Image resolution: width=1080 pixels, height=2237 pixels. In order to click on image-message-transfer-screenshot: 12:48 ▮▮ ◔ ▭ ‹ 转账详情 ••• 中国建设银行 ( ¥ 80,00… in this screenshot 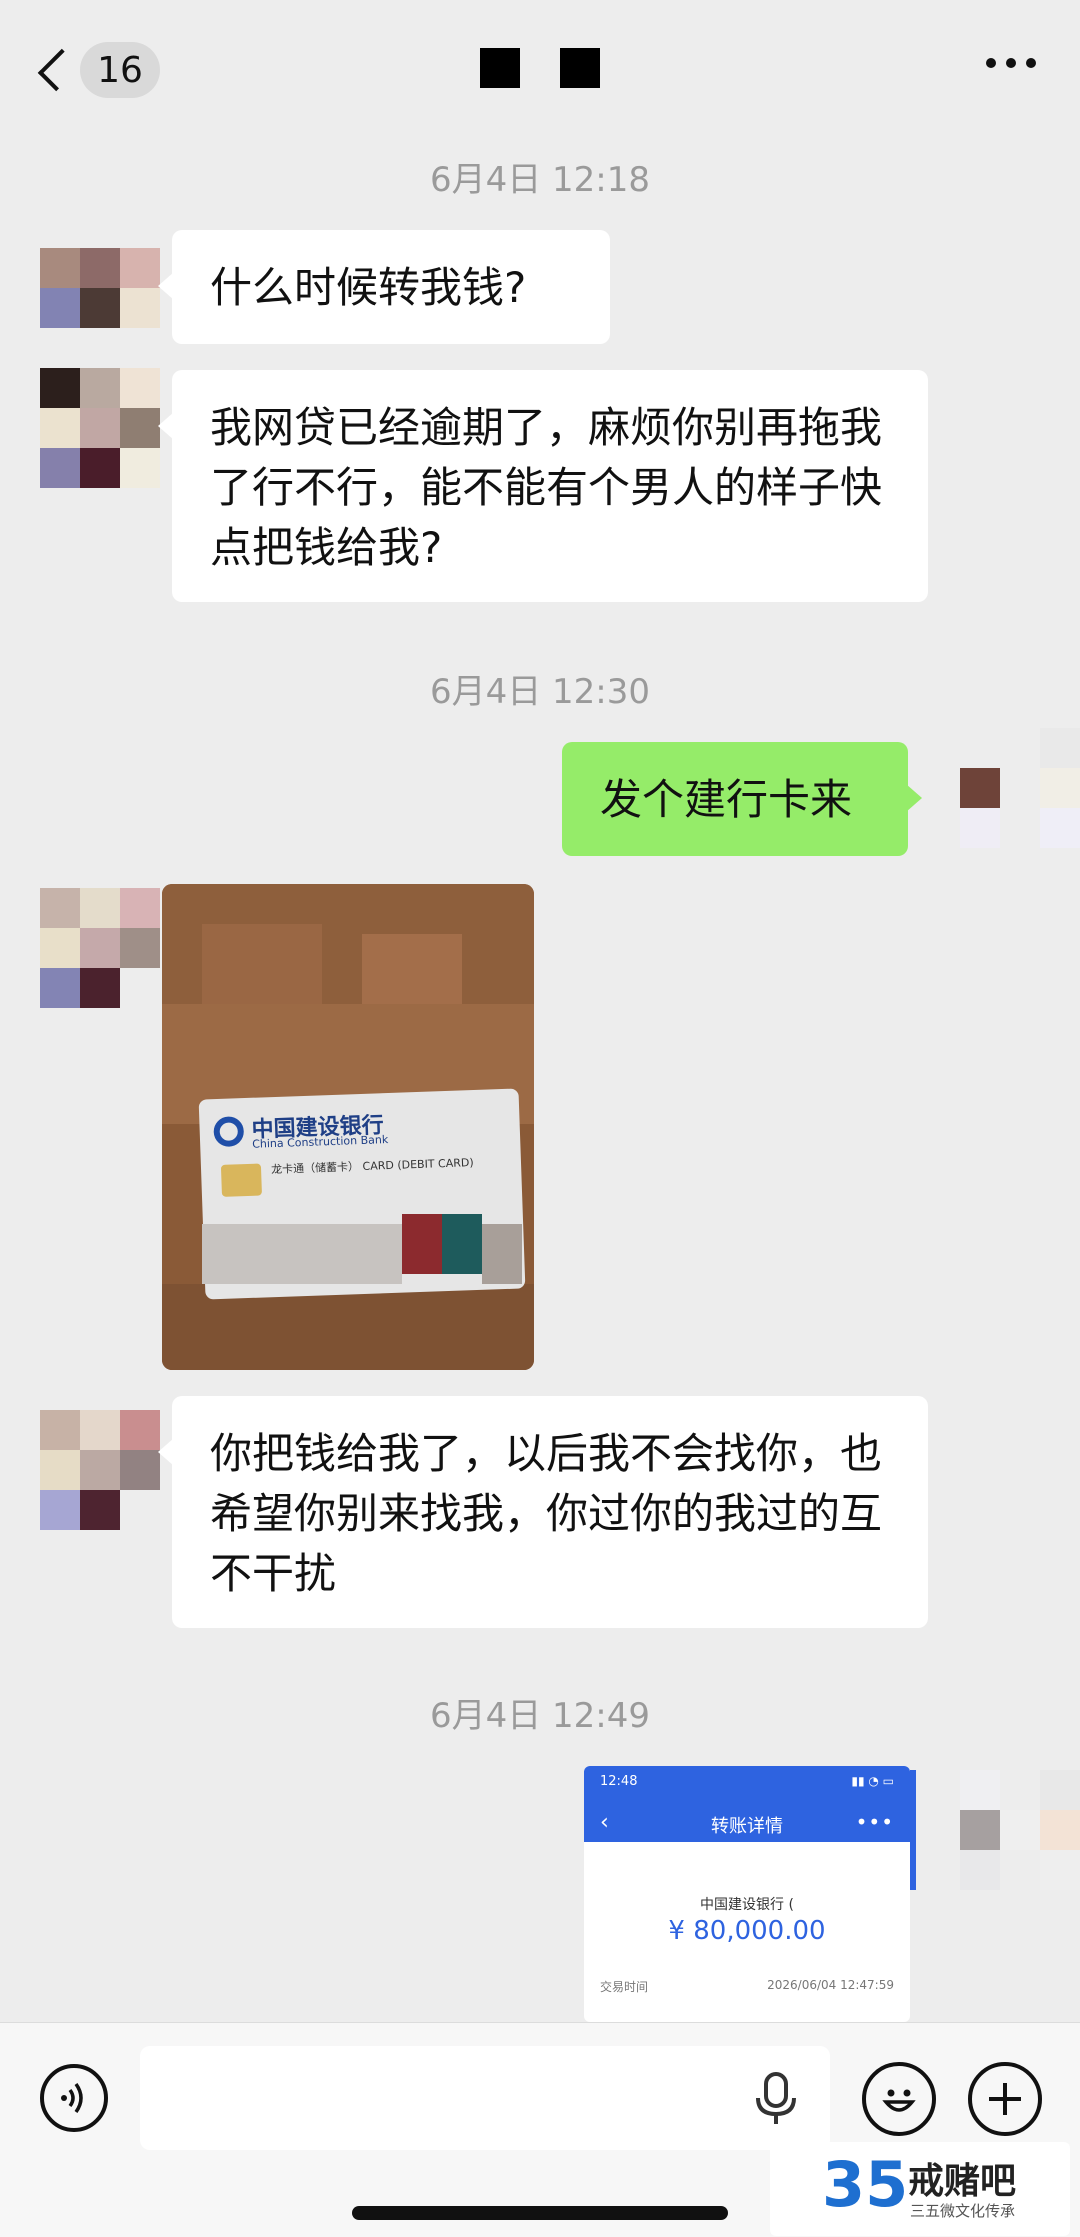, I will do `click(747, 1894)`.